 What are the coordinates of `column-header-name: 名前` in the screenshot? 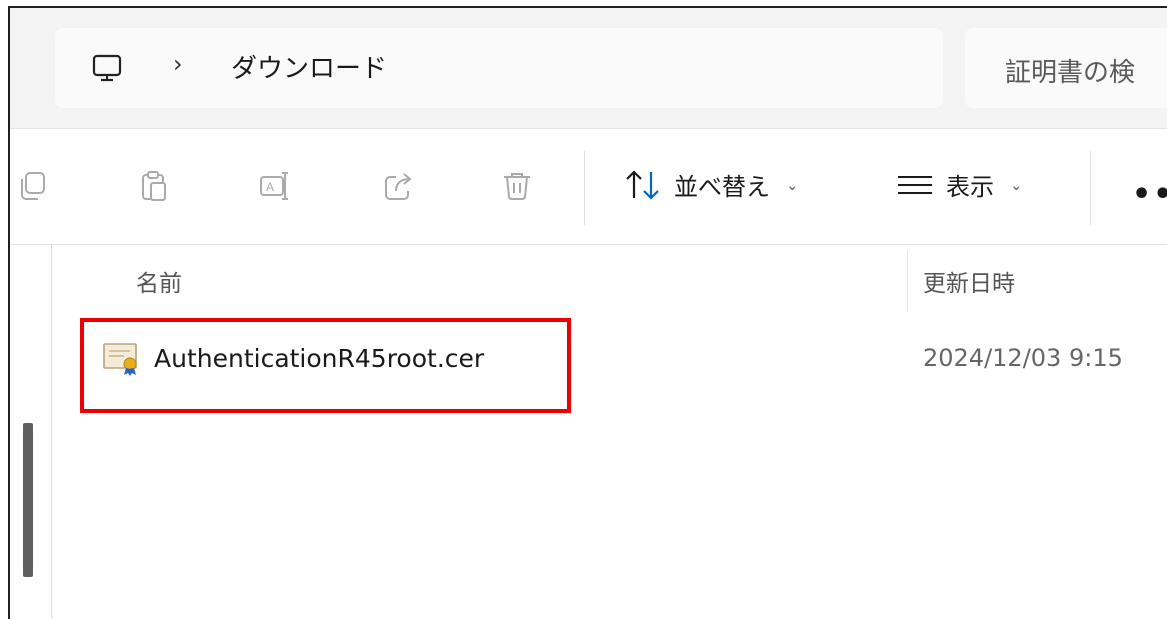 It's located at (159, 281).